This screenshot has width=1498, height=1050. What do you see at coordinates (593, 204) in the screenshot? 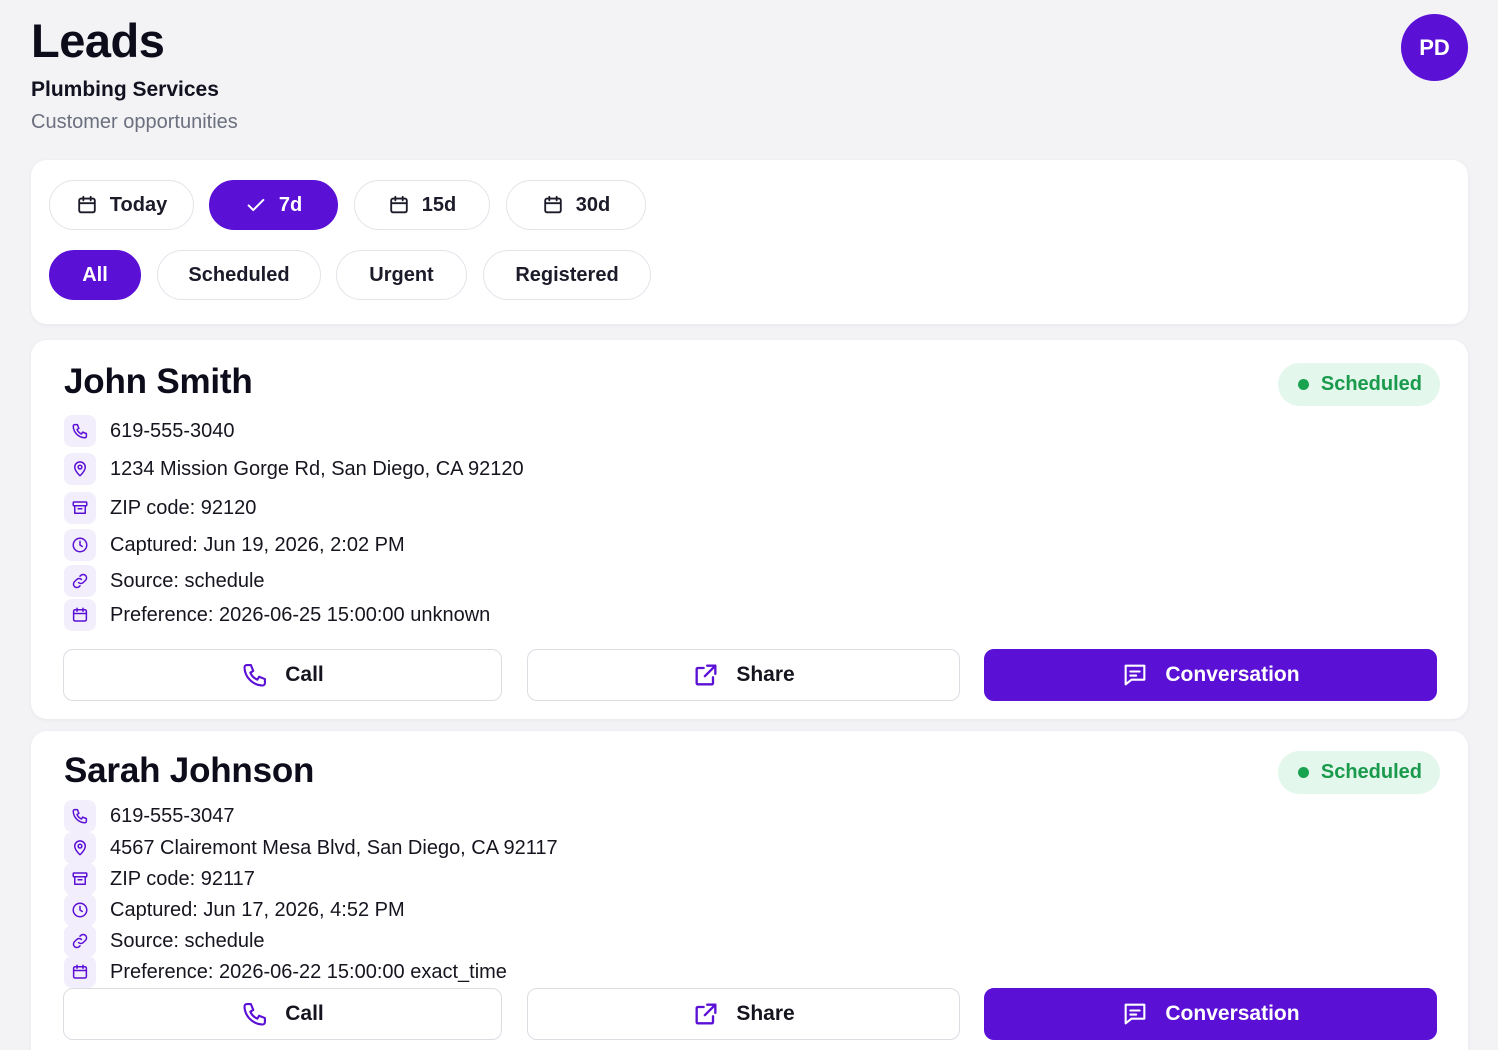
I see `date-filter-label: 30d` at bounding box center [593, 204].